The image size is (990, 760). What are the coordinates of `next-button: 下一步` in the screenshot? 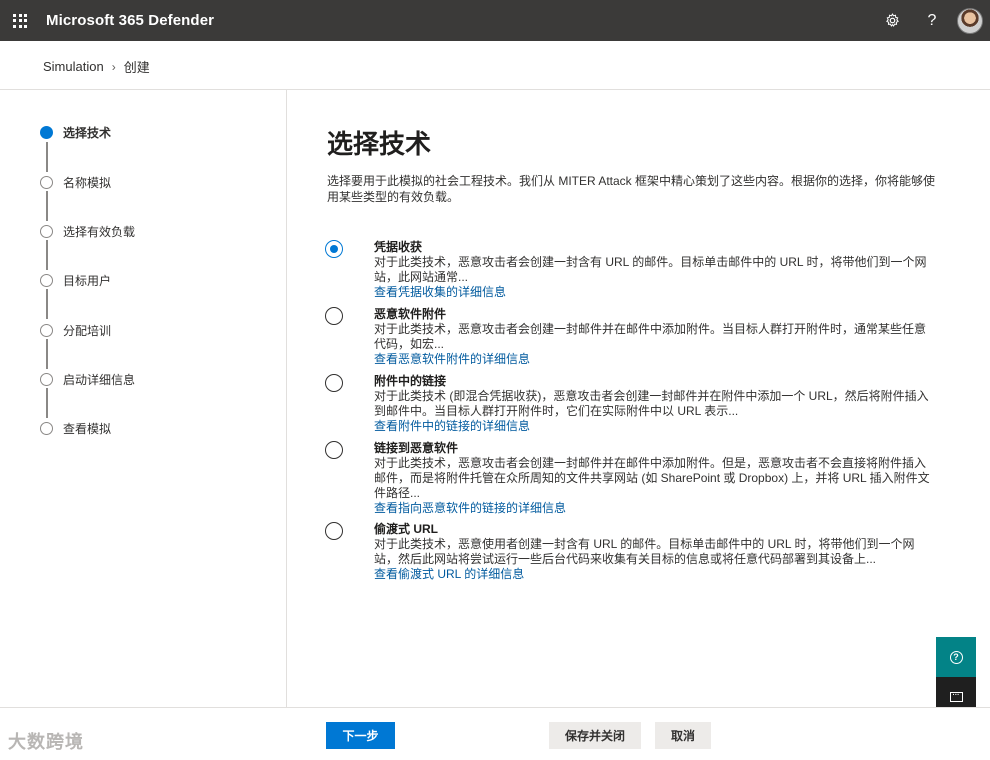 It's located at (360, 735).